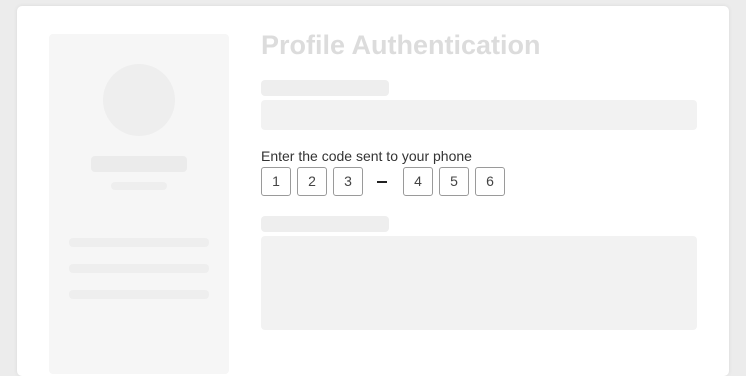  I want to click on code-digit-6: 6, so click(490, 181).